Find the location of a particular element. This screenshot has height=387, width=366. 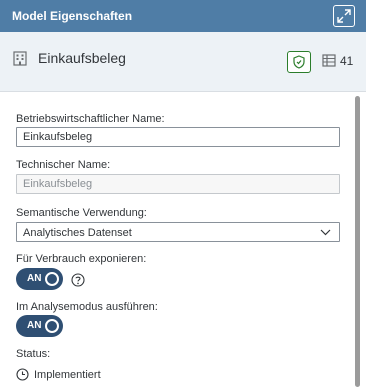

business-name-input is located at coordinates (178, 137).